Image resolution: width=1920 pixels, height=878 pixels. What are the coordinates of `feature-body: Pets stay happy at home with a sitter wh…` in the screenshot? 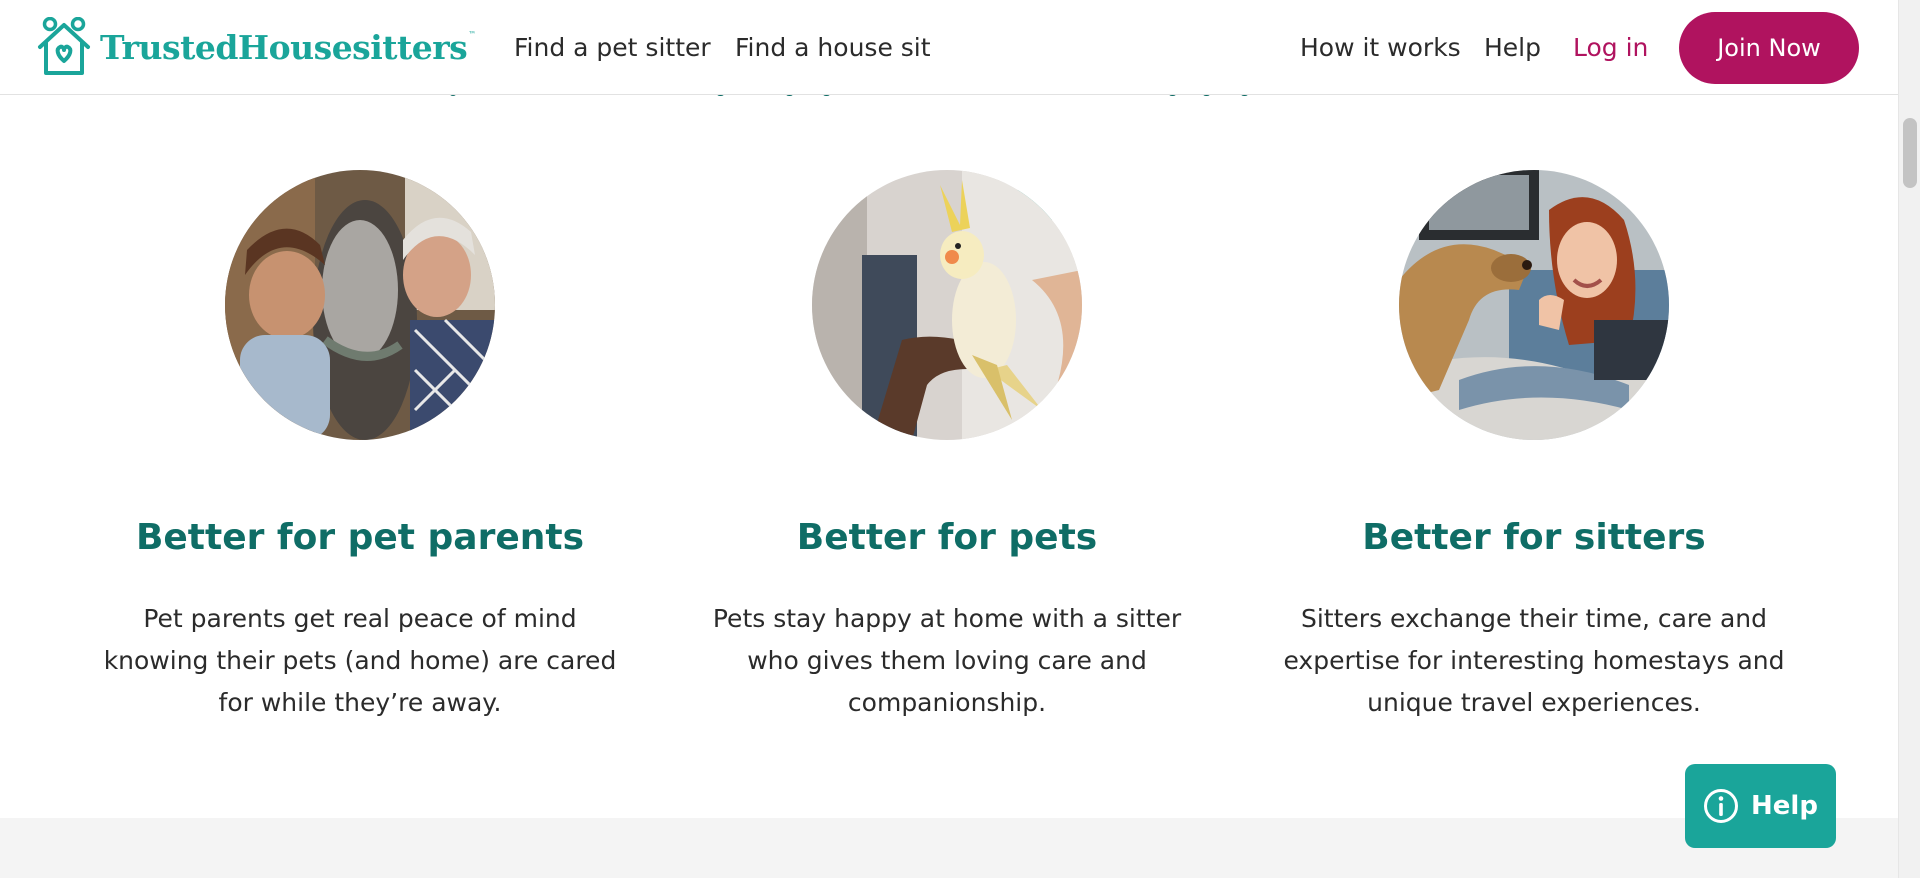 It's located at (947, 660).